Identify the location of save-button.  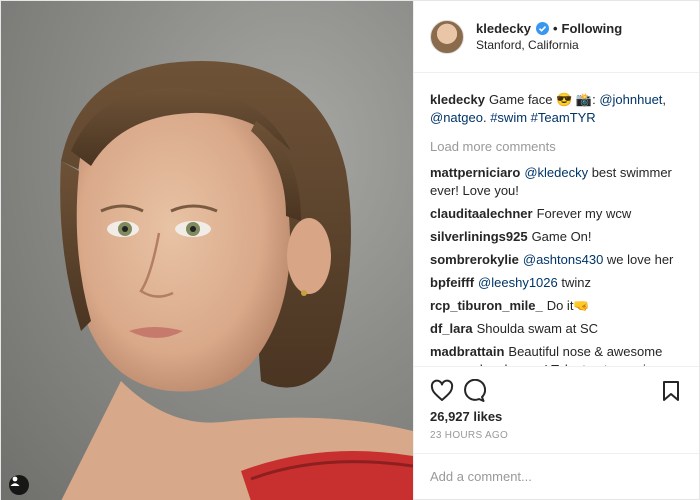
(671, 391).